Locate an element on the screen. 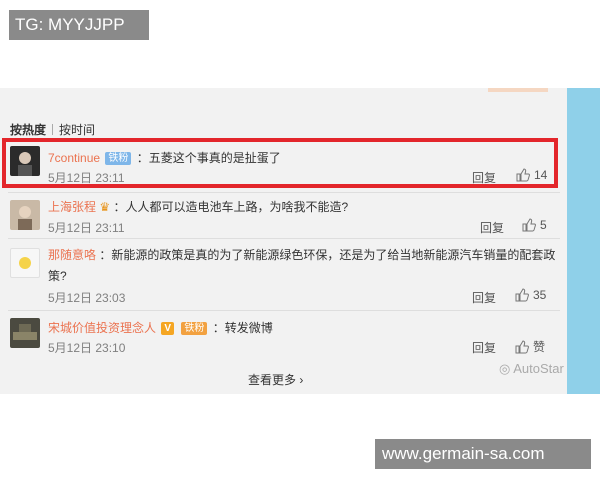 The height and width of the screenshot is (480, 600). autostar-watermark: ◎ AutoStar is located at coordinates (531, 369).